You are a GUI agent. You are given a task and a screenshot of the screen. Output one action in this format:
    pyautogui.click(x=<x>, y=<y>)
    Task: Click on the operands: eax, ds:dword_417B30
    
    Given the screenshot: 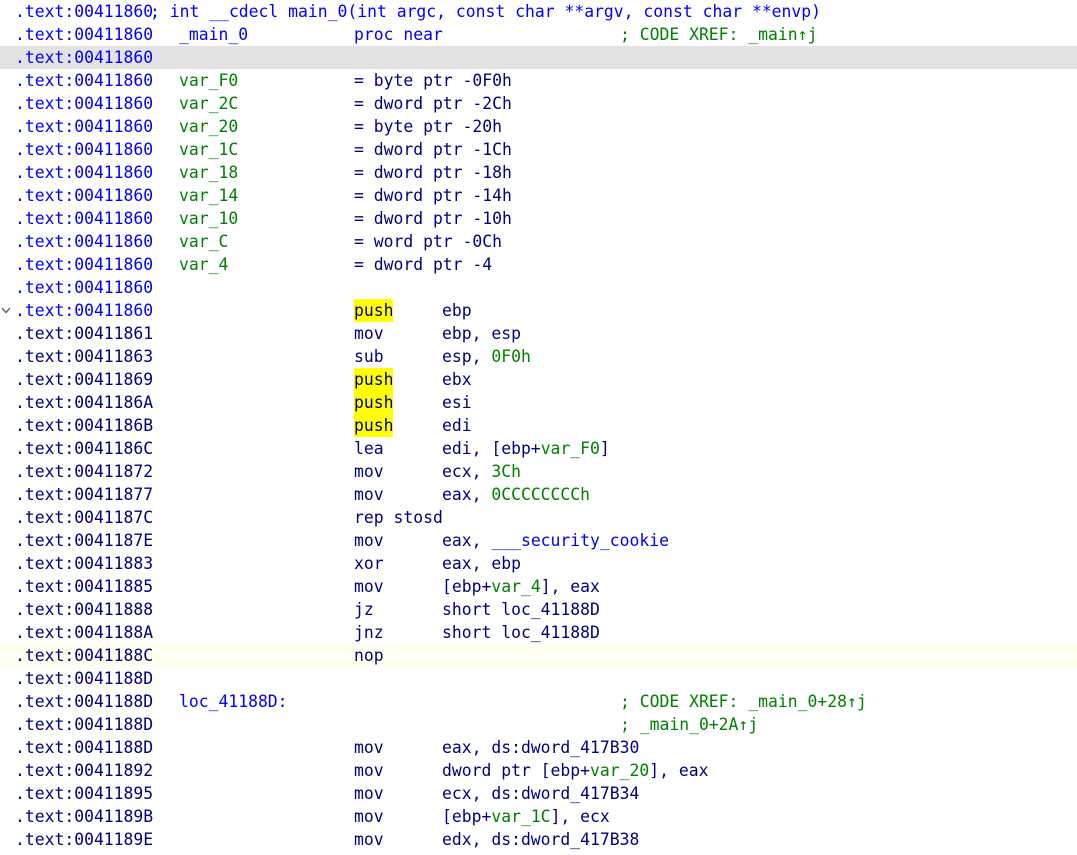 What is the action you would take?
    pyautogui.click(x=540, y=747)
    